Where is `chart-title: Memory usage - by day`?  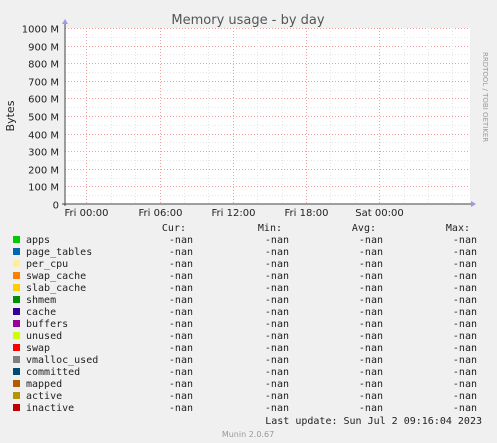
chart-title: Memory usage - by day is located at coordinates (247, 20).